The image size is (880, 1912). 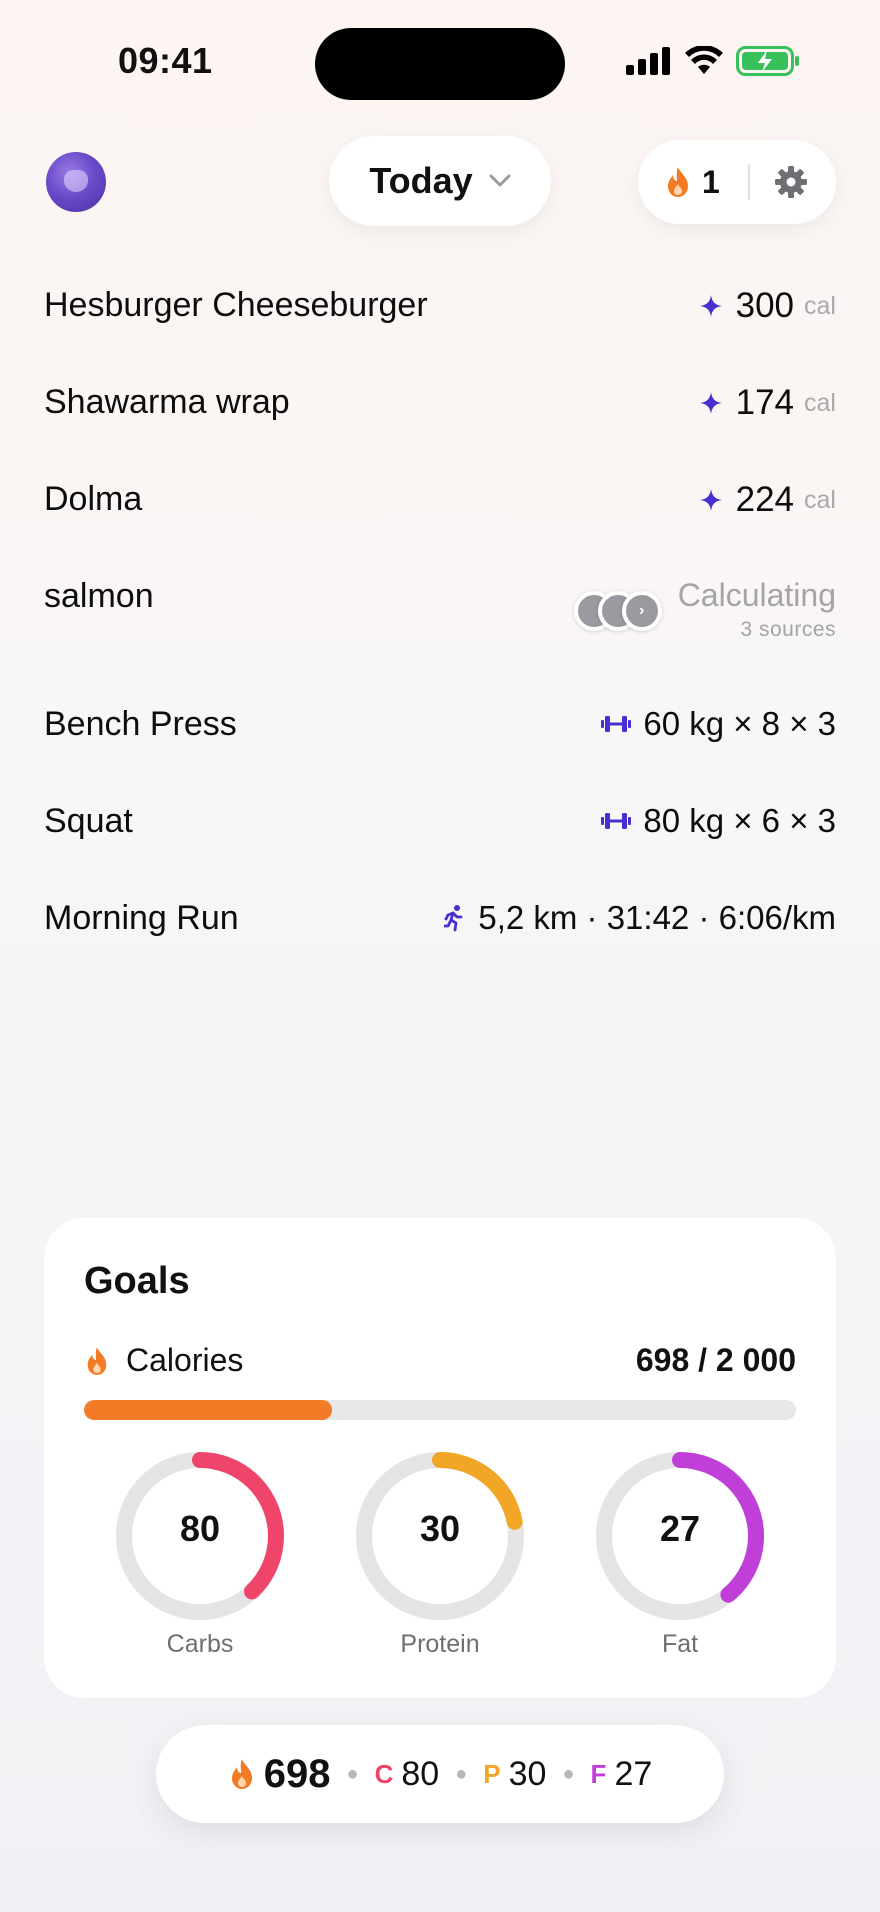 I want to click on goals-title: Goals, so click(x=137, y=1281).